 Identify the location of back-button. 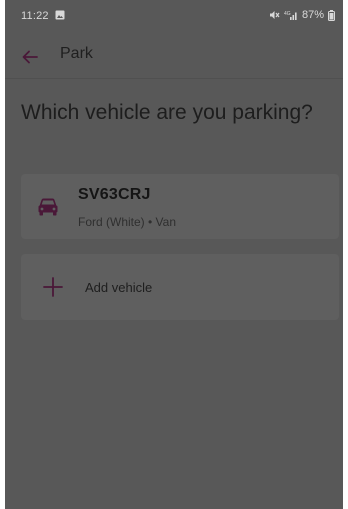
(30, 57).